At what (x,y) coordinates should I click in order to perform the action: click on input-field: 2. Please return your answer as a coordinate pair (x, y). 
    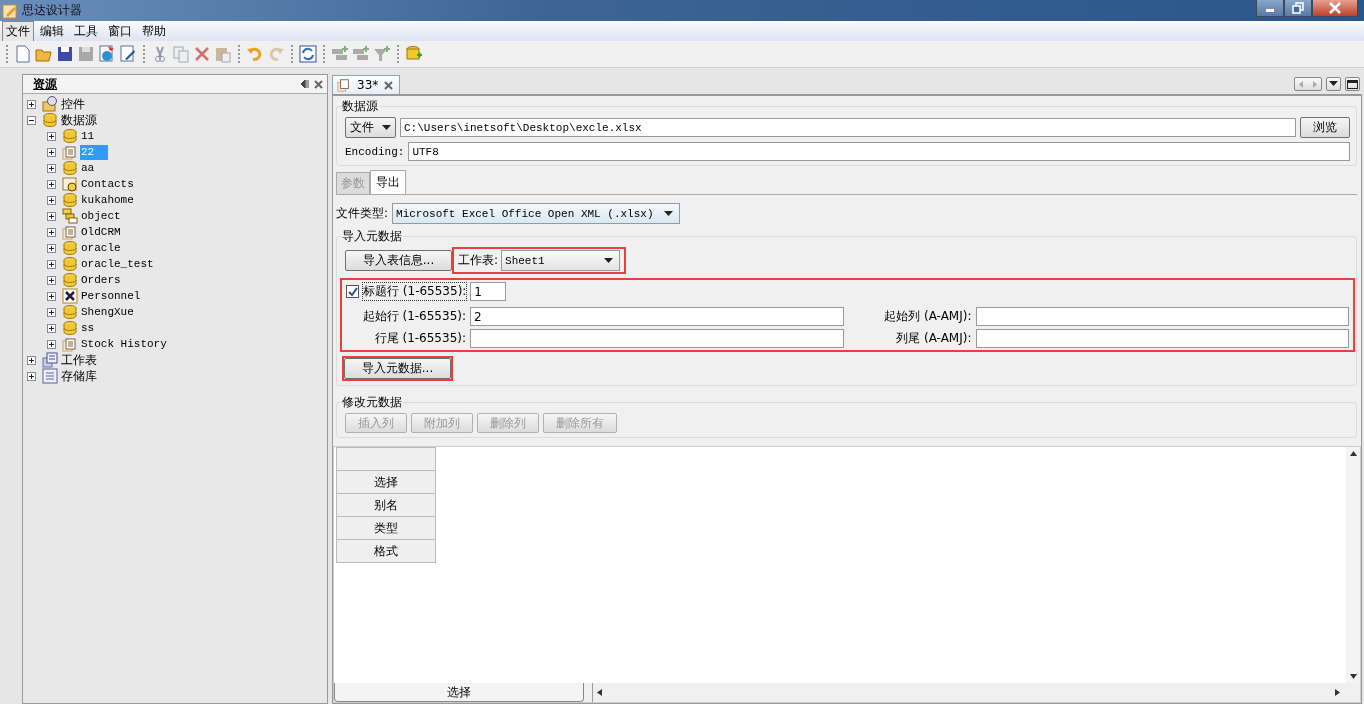
    Looking at the image, I should click on (657, 316).